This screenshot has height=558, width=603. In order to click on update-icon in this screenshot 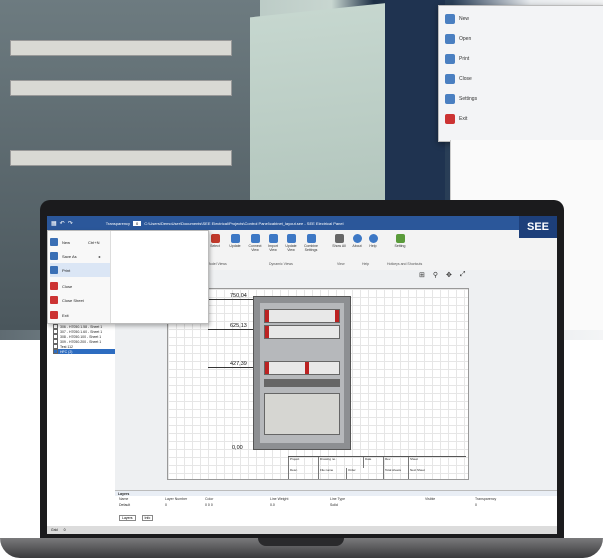, I will do `click(235, 238)`.